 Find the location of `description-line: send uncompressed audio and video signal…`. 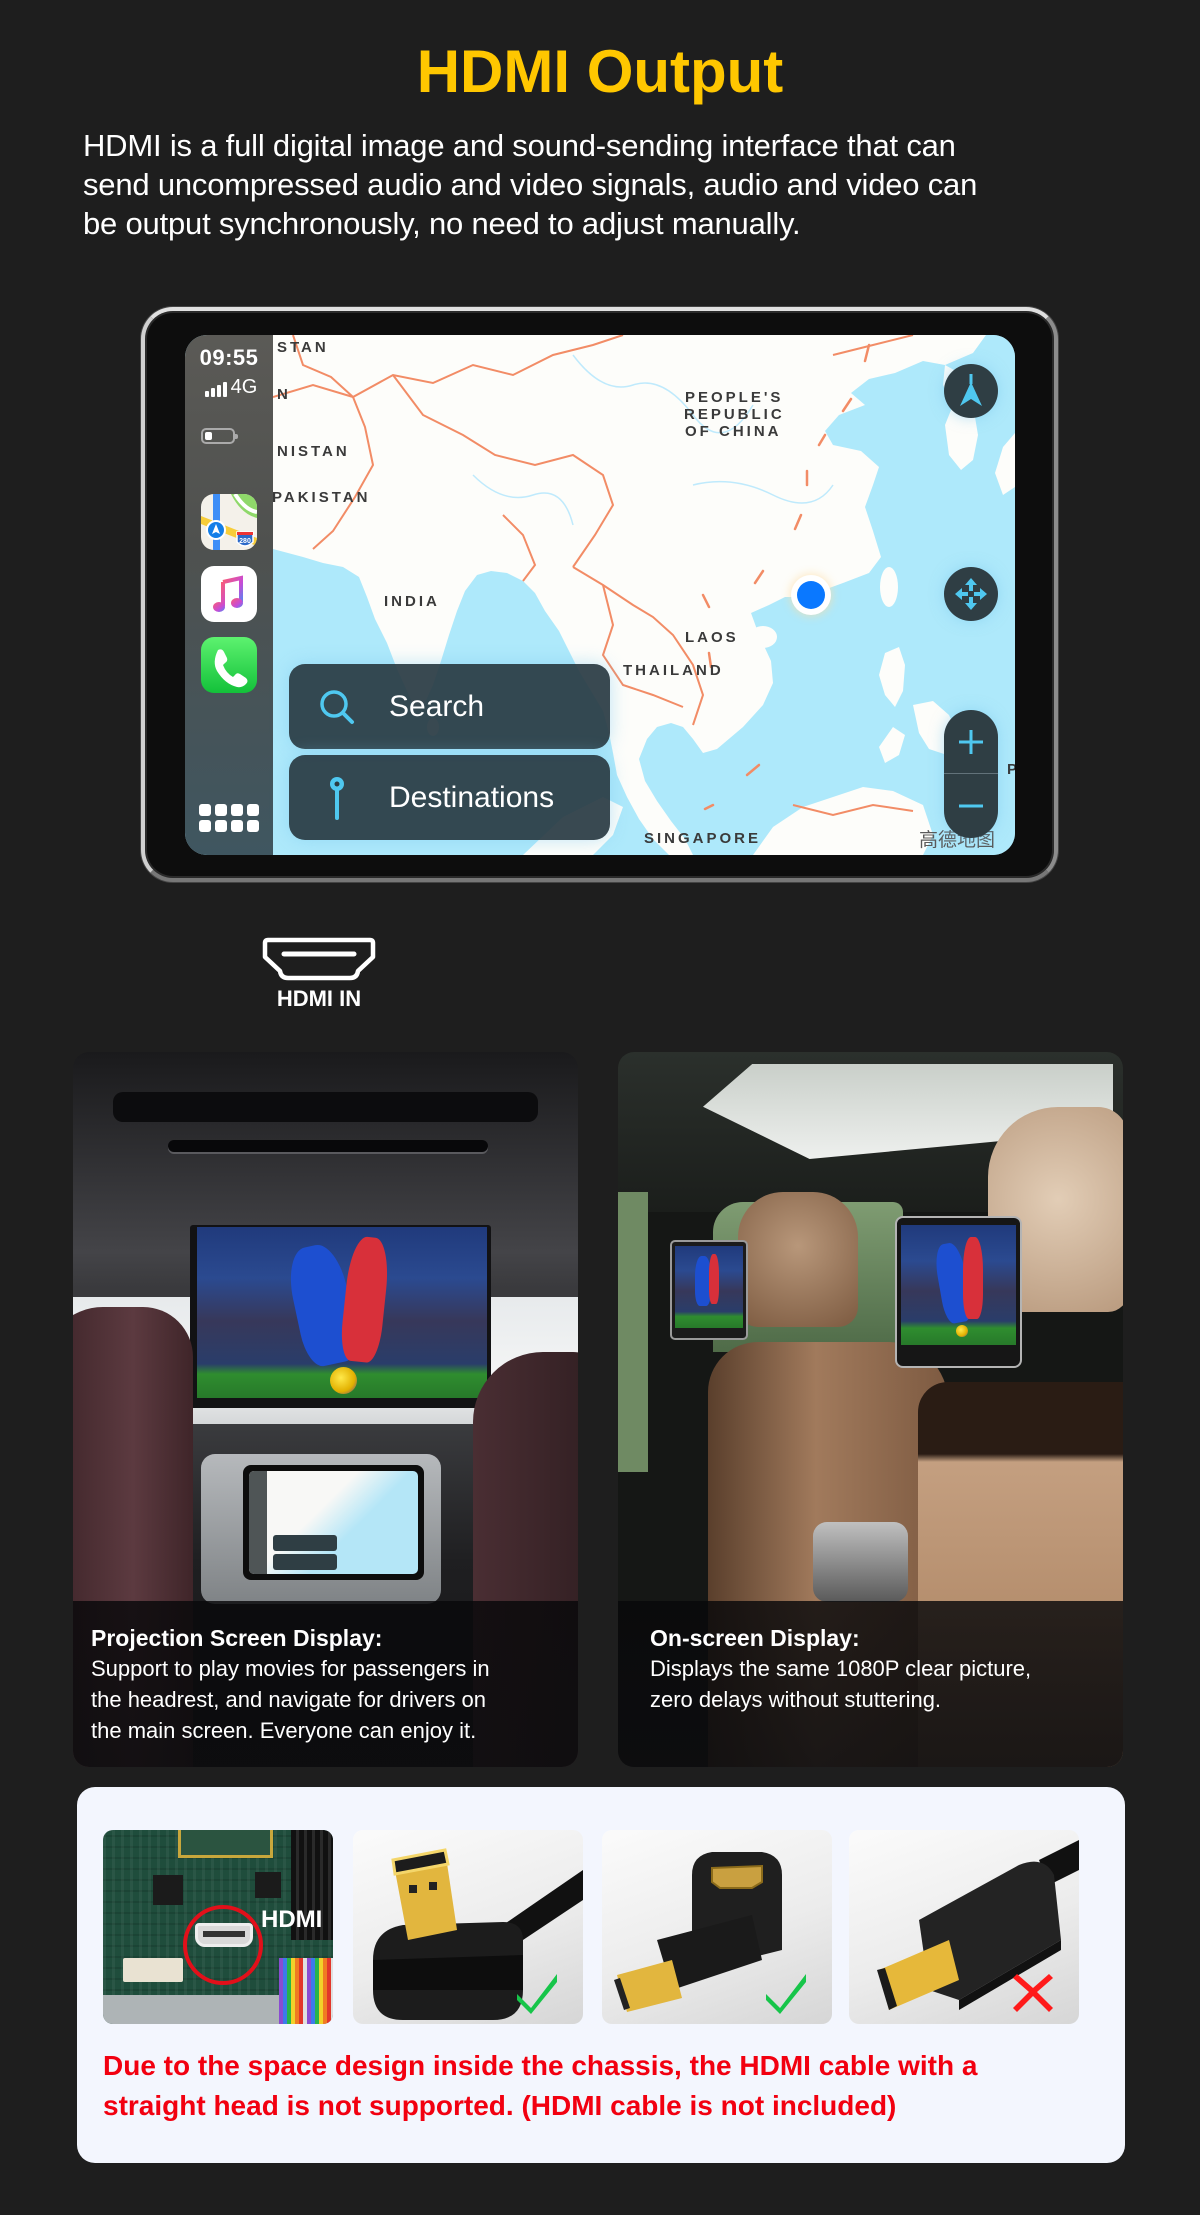

description-line: send uncompressed audio and video signal… is located at coordinates (530, 184).